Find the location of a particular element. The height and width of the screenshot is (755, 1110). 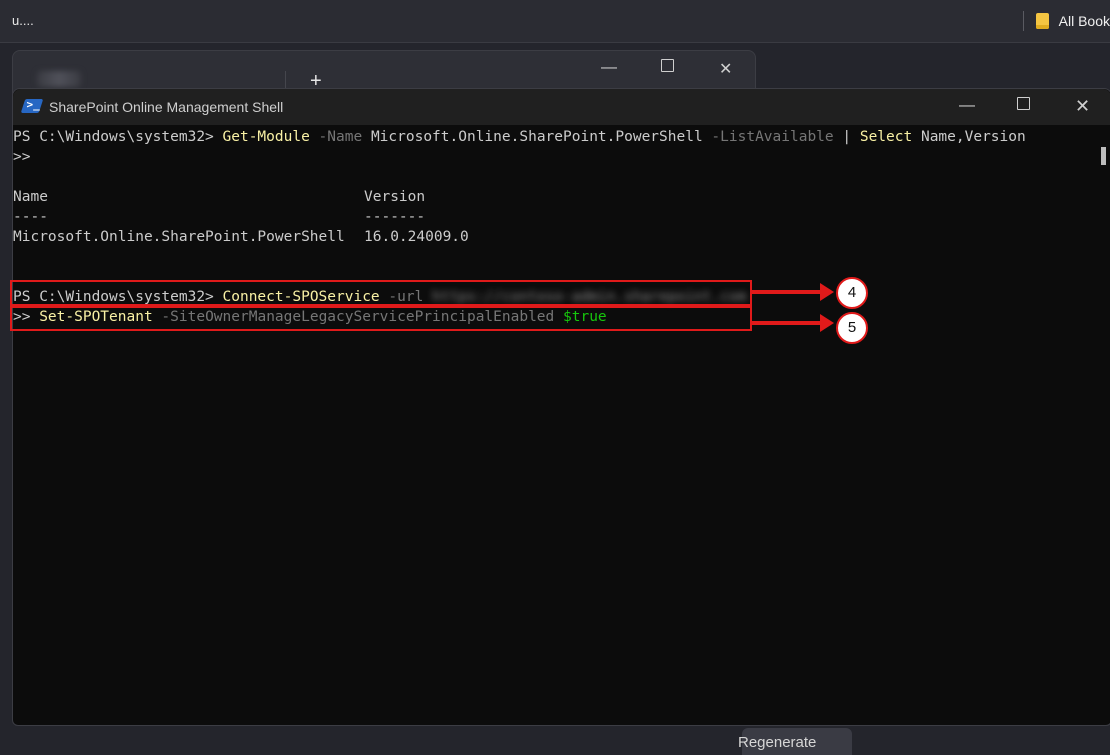

powershell-icon: >_ is located at coordinates (32, 105).